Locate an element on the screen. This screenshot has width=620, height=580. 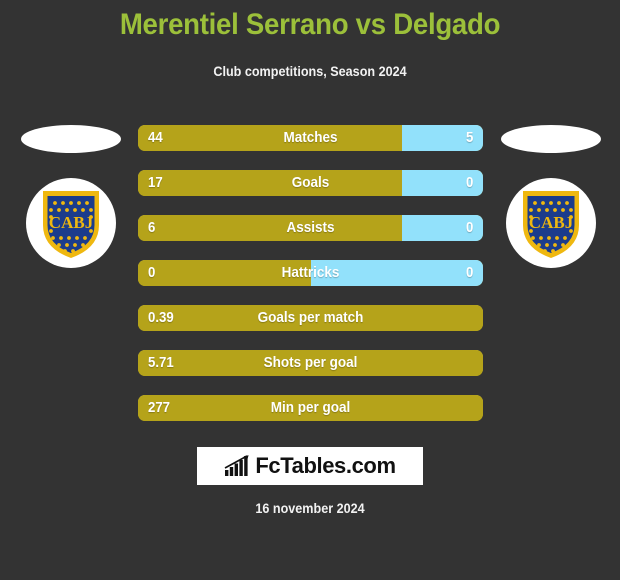
page-subtitle: Club competitions, Season 2024 is located at coordinates (310, 71).